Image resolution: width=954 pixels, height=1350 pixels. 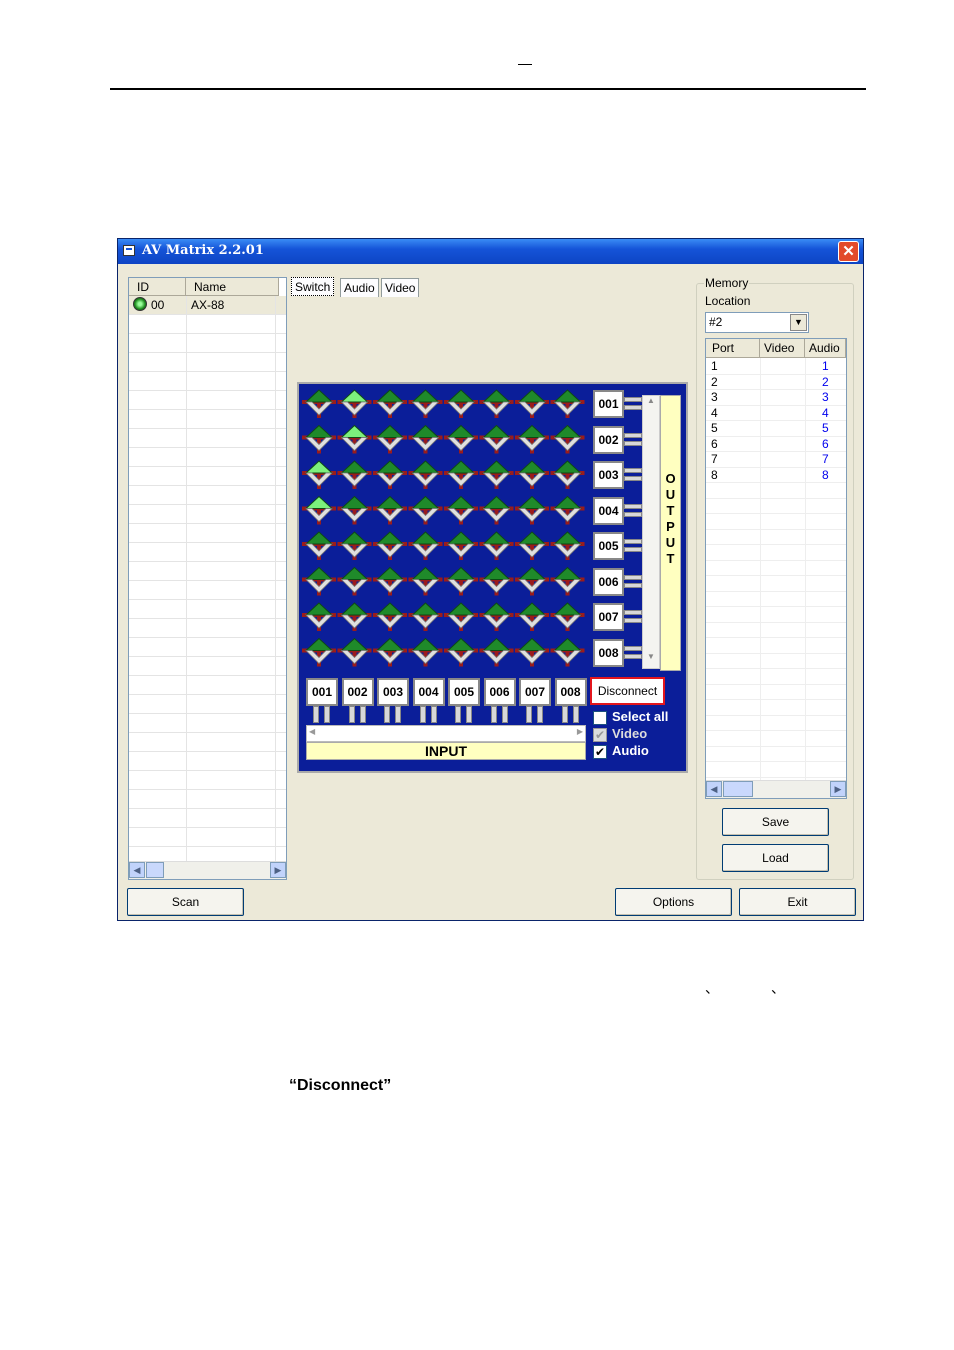 I want to click on tab-audio: Audio, so click(x=359, y=287).